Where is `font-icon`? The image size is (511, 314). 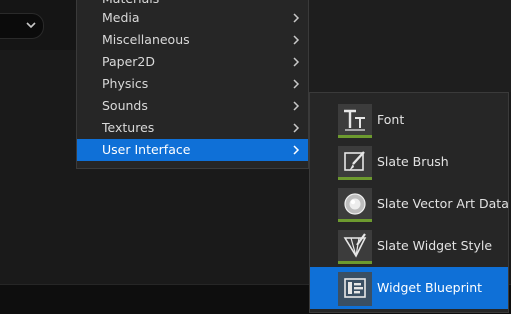
font-icon is located at coordinates (354, 120).